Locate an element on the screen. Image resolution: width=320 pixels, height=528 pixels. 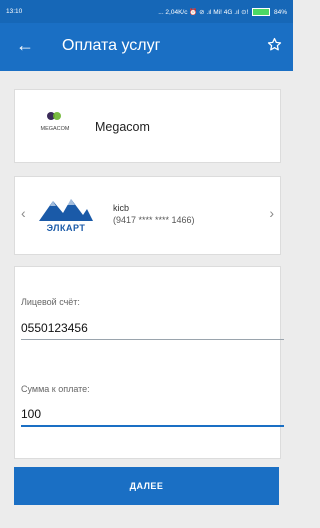
card-number: (9417 **** **** 1466) is located at coordinates (154, 220).